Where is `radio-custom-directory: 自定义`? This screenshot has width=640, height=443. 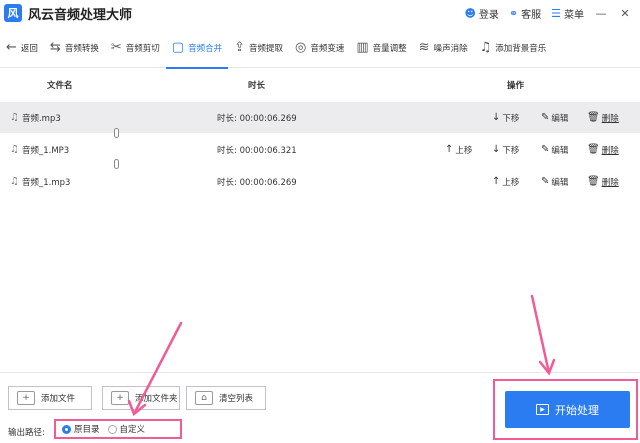
radio-custom-directory: 自定义 is located at coordinates (126, 429).